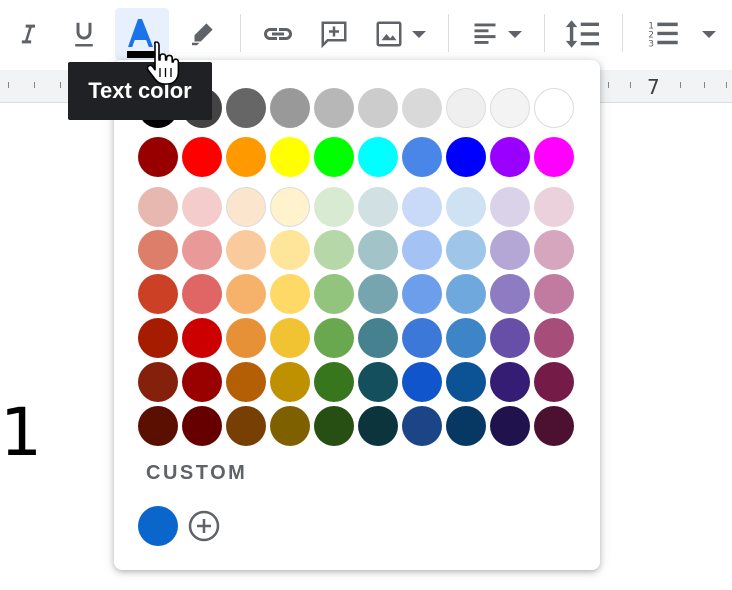  I want to click on custom-section-label: CUSTOM, so click(197, 473).